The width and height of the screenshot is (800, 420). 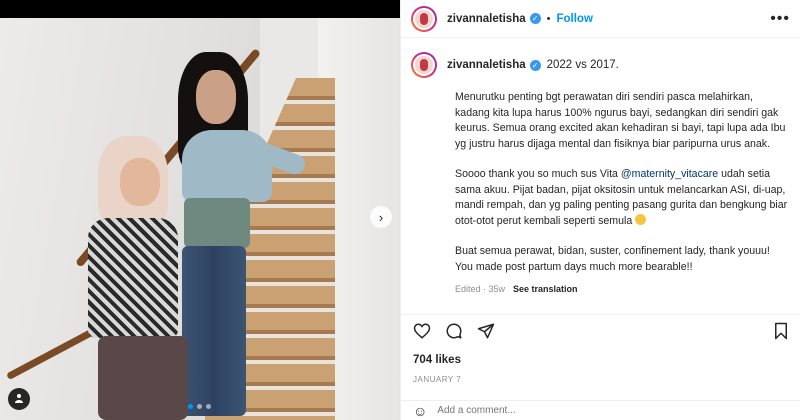 I want to click on post-date: JANUARY 7, so click(x=437, y=379).